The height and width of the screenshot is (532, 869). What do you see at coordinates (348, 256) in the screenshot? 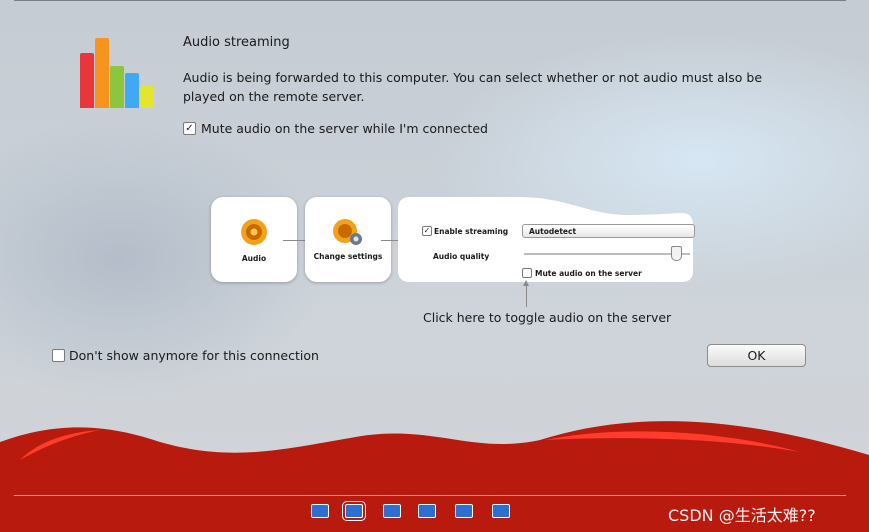
I see `step-settings-label: Change settings` at bounding box center [348, 256].